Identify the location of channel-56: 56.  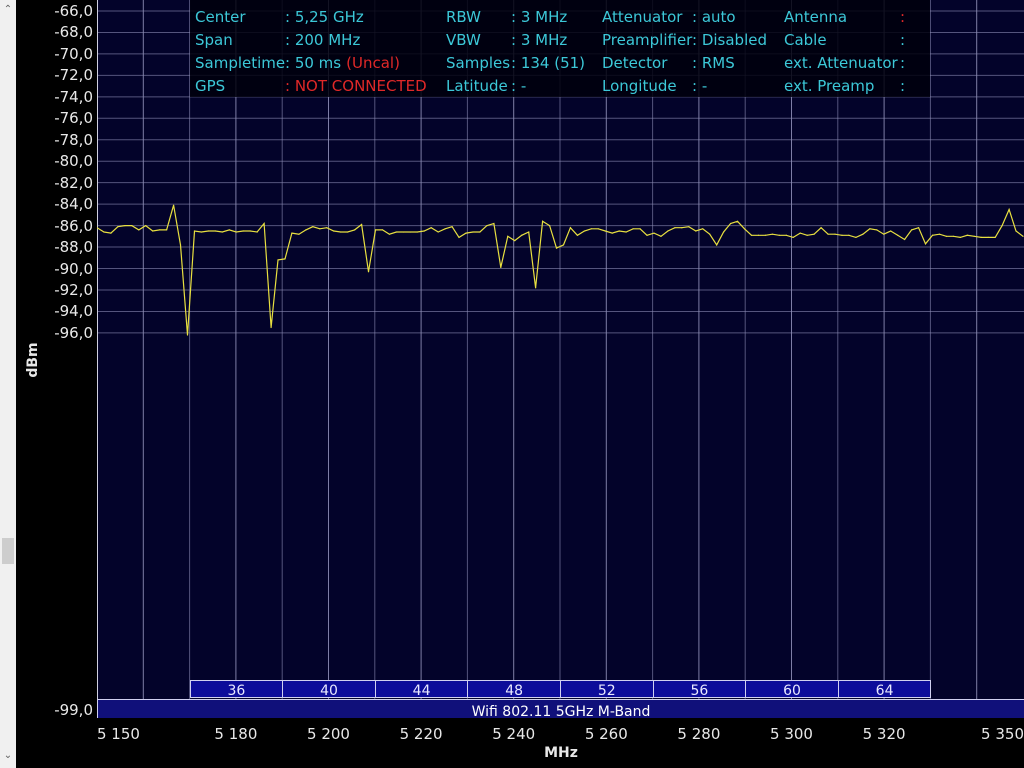
(699, 689).